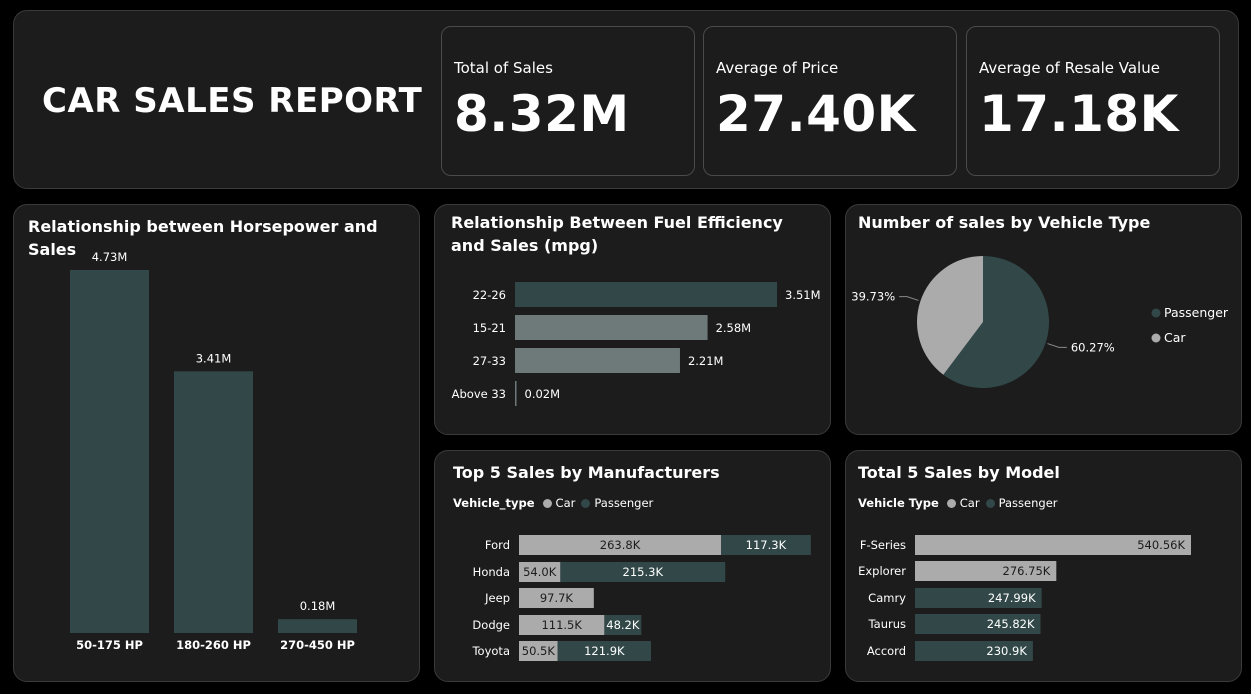 The image size is (1251, 694). Describe the element at coordinates (232, 101) in the screenshot. I see `report-title: CAR SALES REPORT` at that location.